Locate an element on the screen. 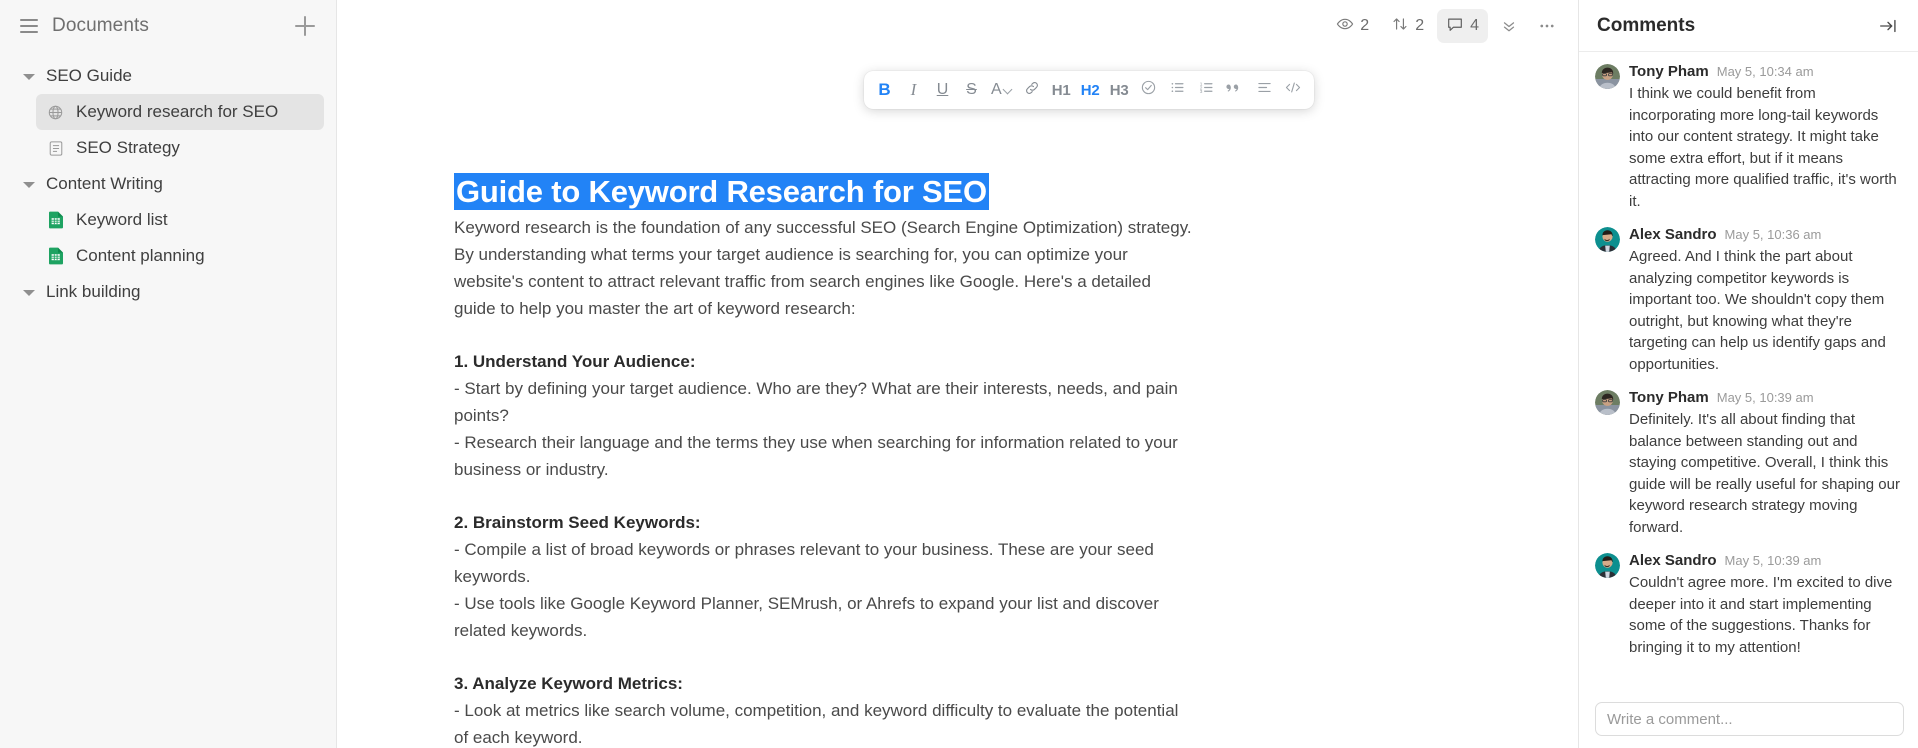 This screenshot has height=748, width=1918. checklist-button is located at coordinates (1148, 90).